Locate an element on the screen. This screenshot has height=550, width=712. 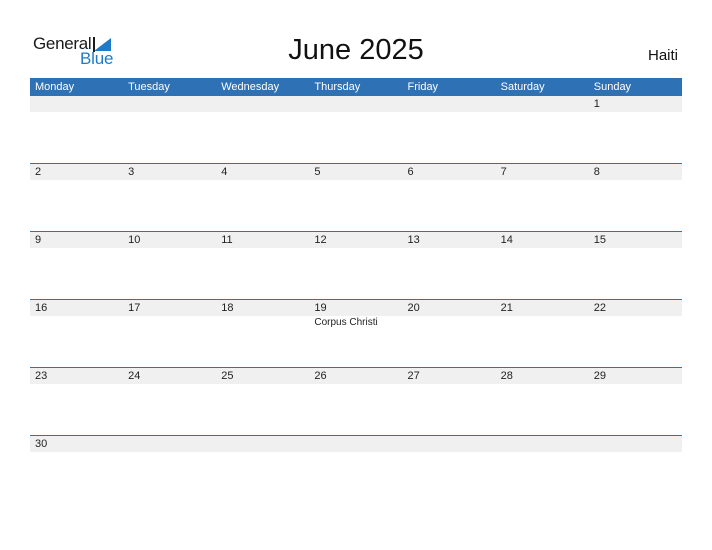
day-cell: 1 is located at coordinates (635, 129).